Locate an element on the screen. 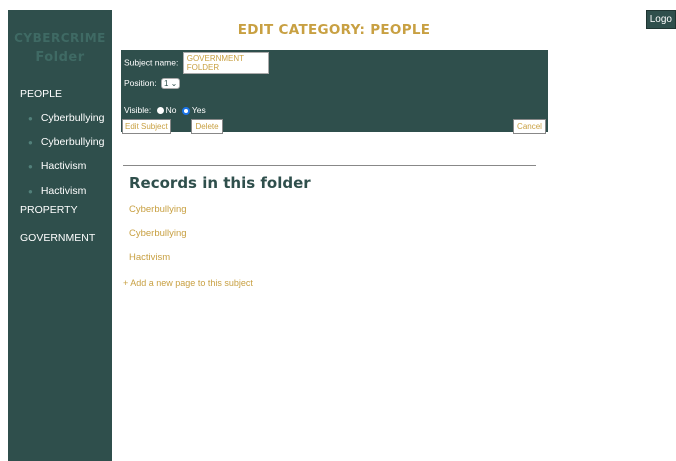  sidebar-subitem-4: ● Hactivism is located at coordinates (60, 191).